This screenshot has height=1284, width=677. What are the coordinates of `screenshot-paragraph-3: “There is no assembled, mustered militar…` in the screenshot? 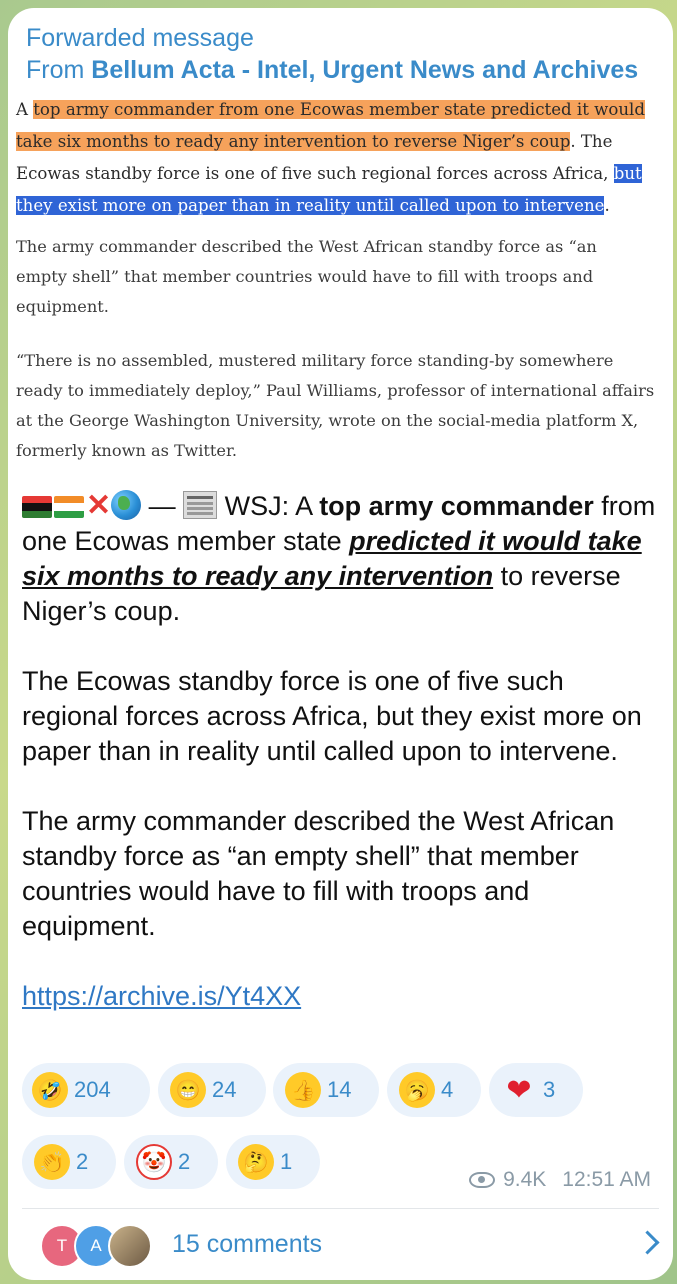 It's located at (335, 405).